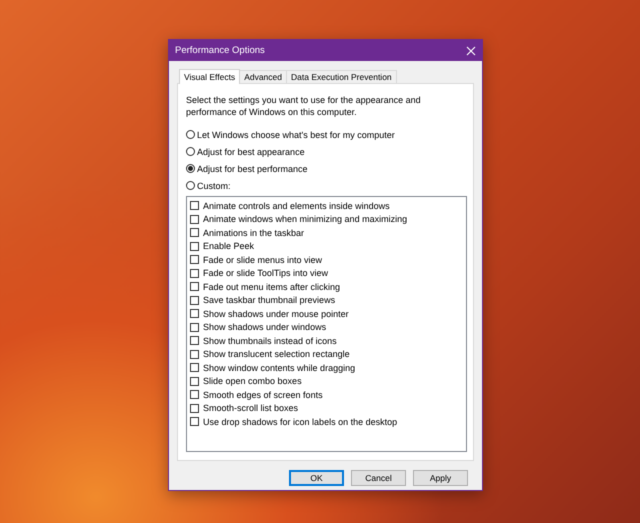  I want to click on radio-label: Let Windows choose what's best for my computer, so click(296, 135).